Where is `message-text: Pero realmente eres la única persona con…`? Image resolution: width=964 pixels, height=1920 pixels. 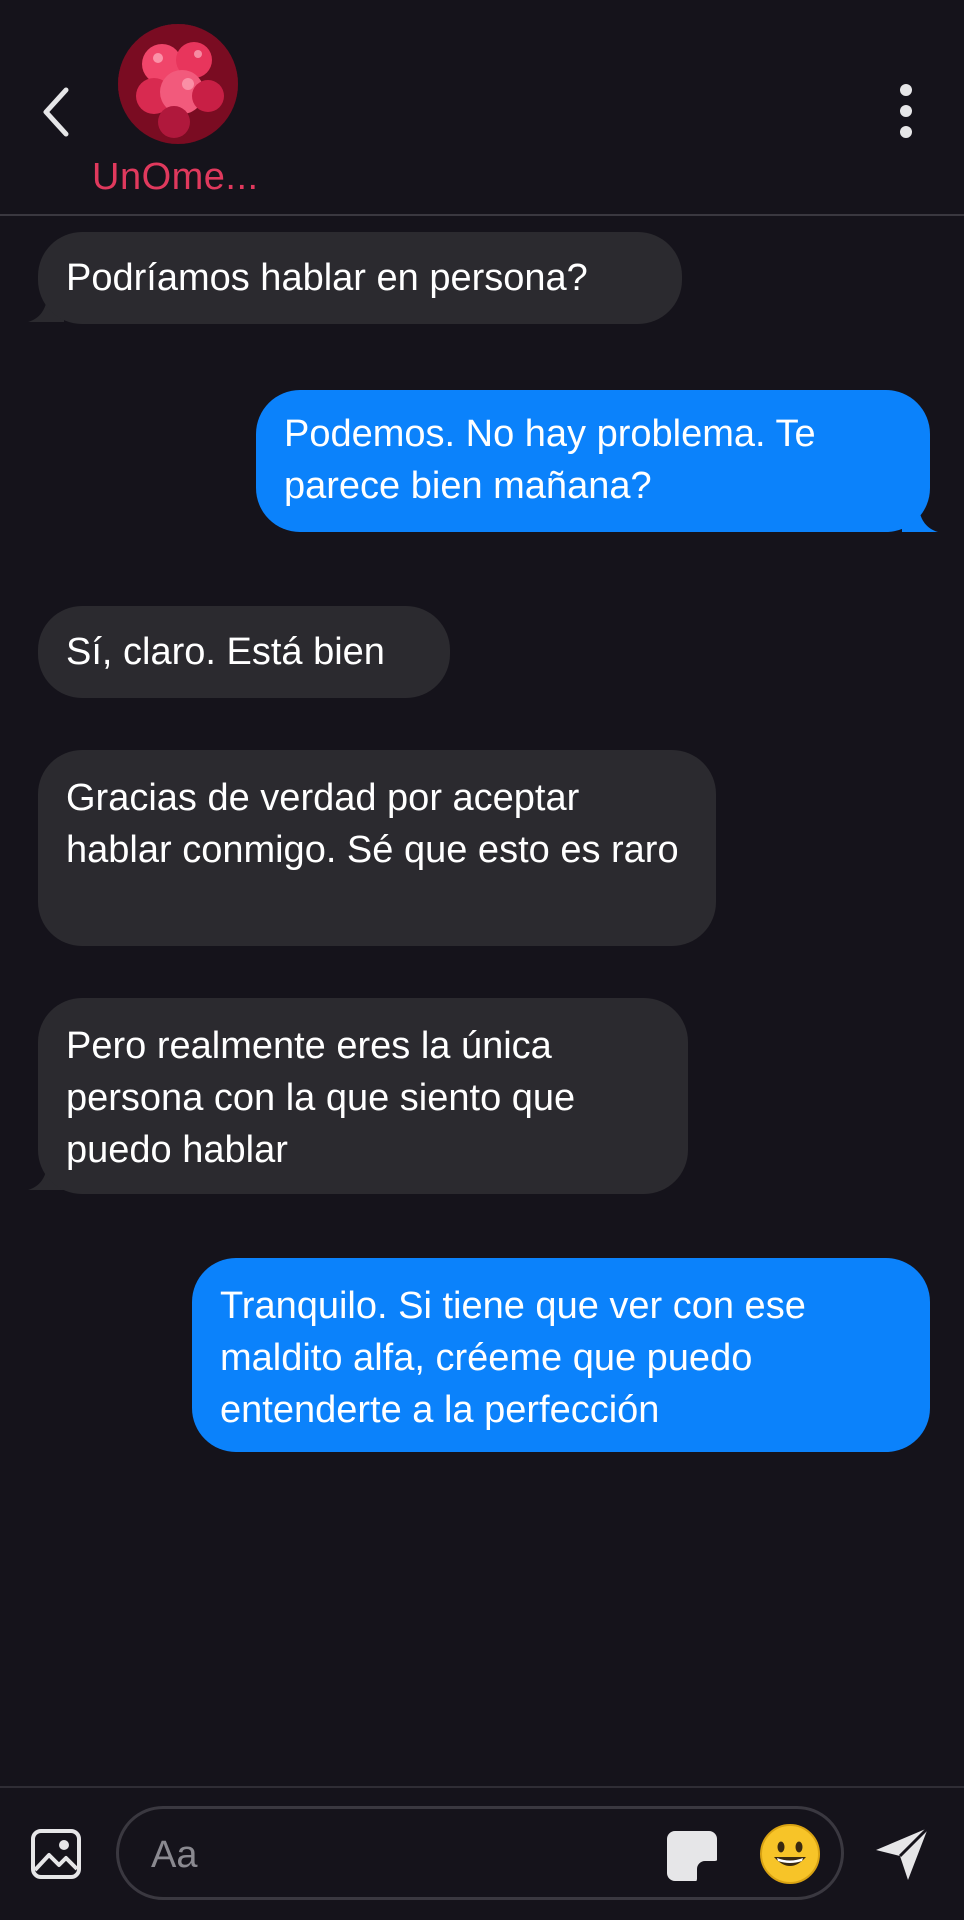
message-text: Pero realmente eres la única persona con… is located at coordinates (321, 1098).